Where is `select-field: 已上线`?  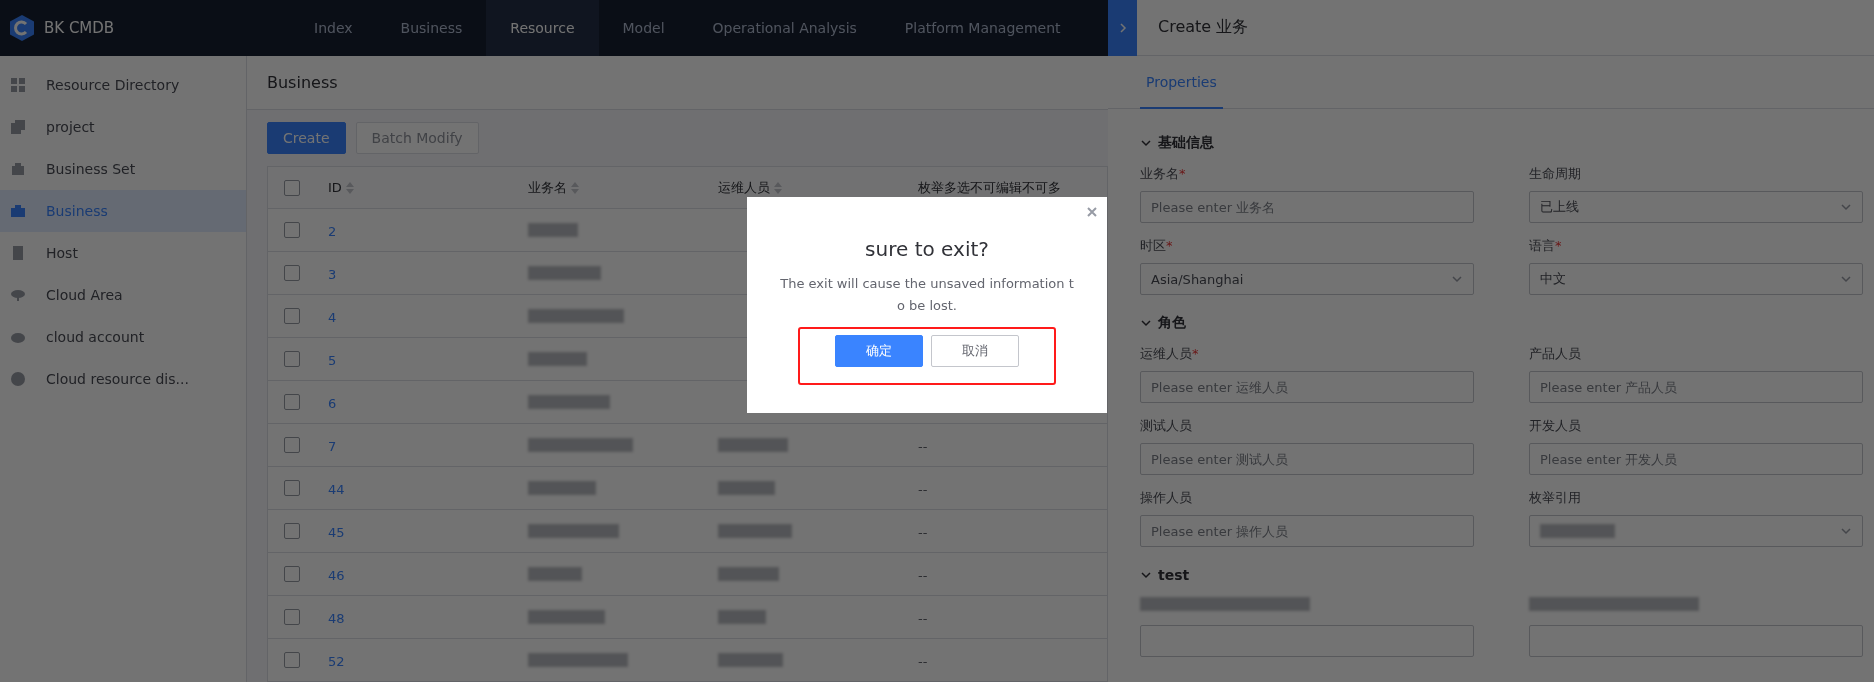 select-field: 已上线 is located at coordinates (1696, 207).